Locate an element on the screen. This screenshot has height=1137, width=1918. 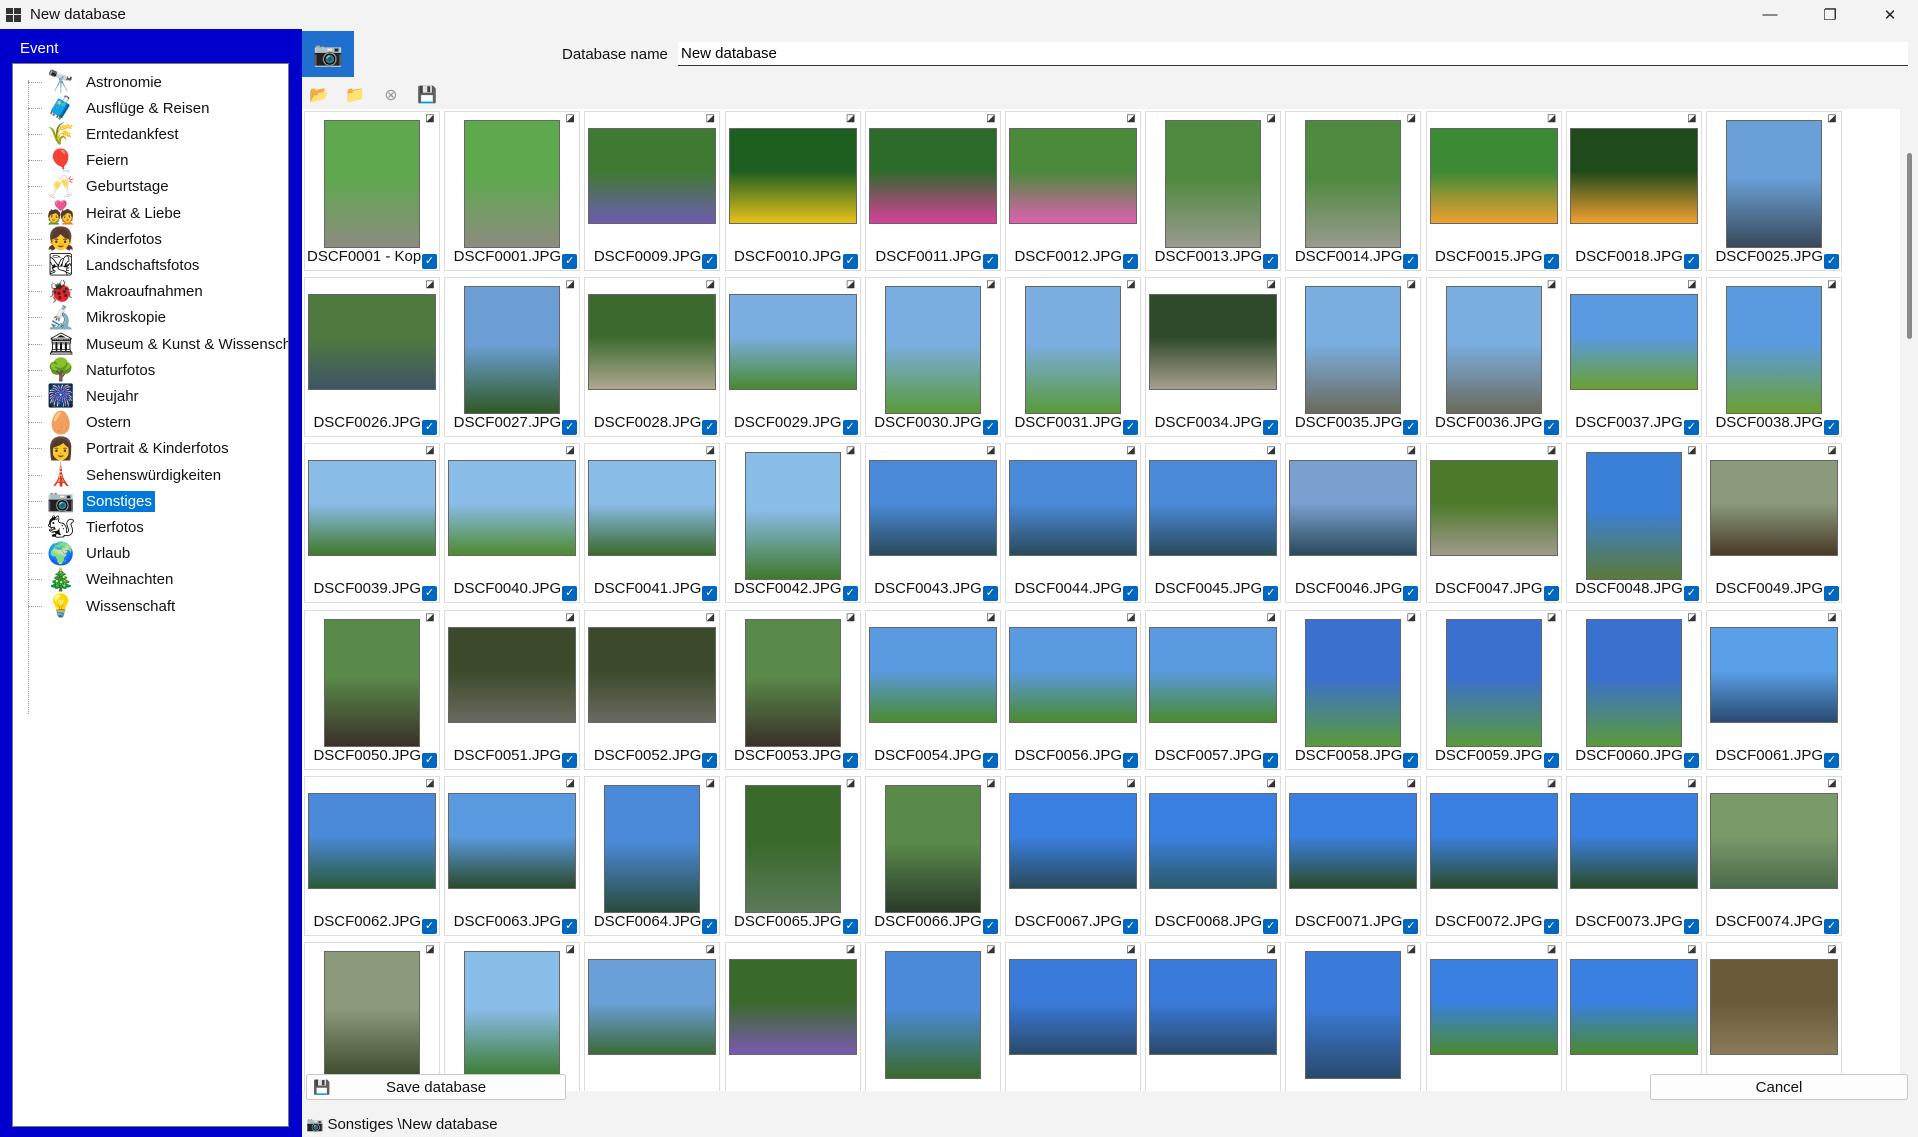
photo-thumbnail: ◪ DSCF0014.JPG ✓ is located at coordinates (1353, 191).